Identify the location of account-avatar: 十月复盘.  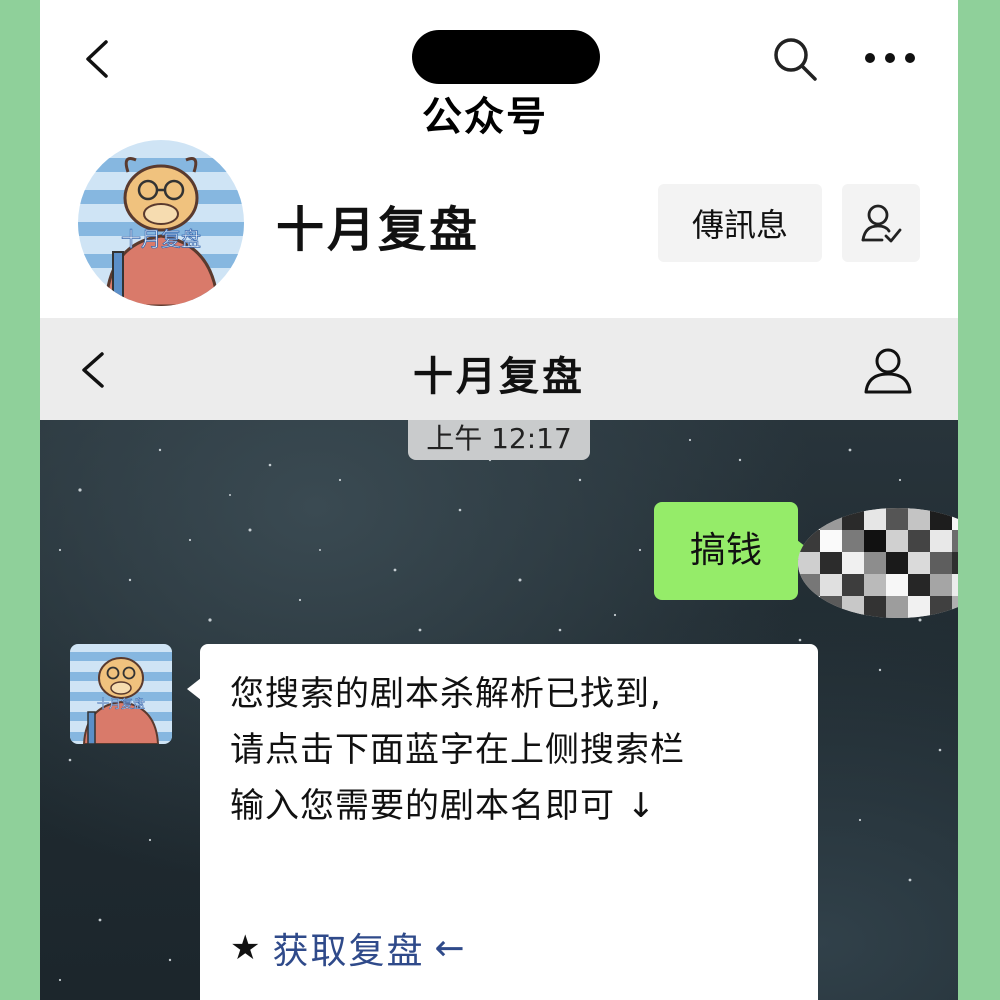
(161, 223).